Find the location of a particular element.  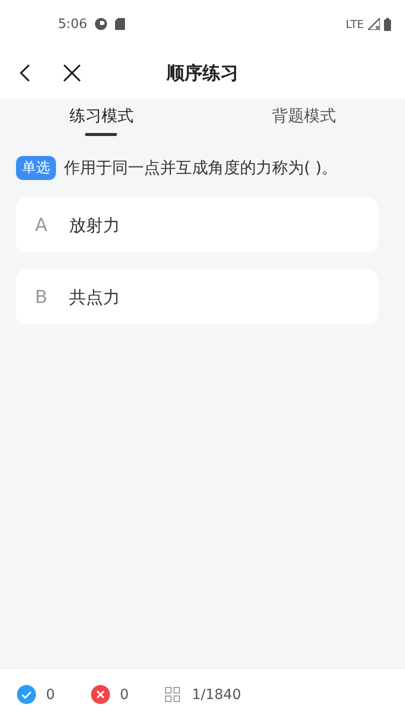

answer-option: B 共点力 is located at coordinates (197, 297).